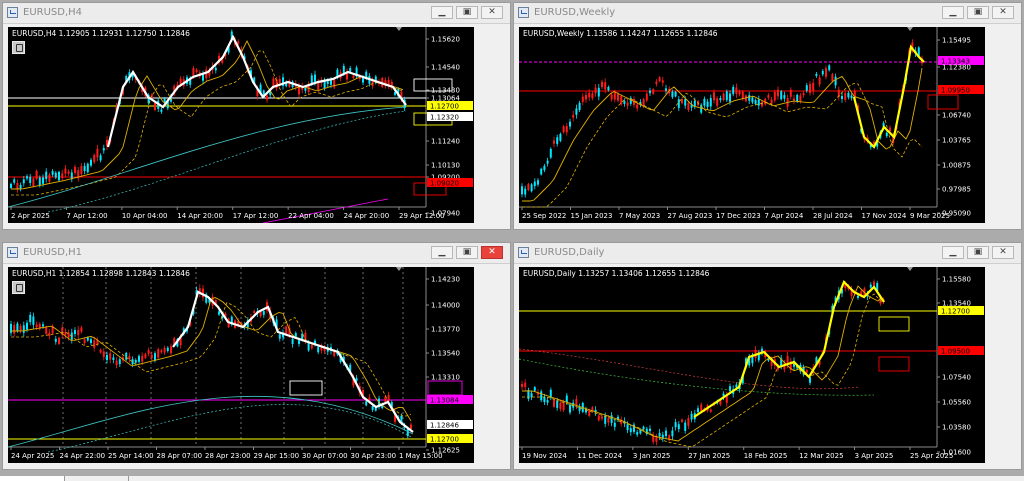 This screenshot has height=481, width=1024. I want to click on time-axis-label: 7 Apr 2024, so click(784, 216).